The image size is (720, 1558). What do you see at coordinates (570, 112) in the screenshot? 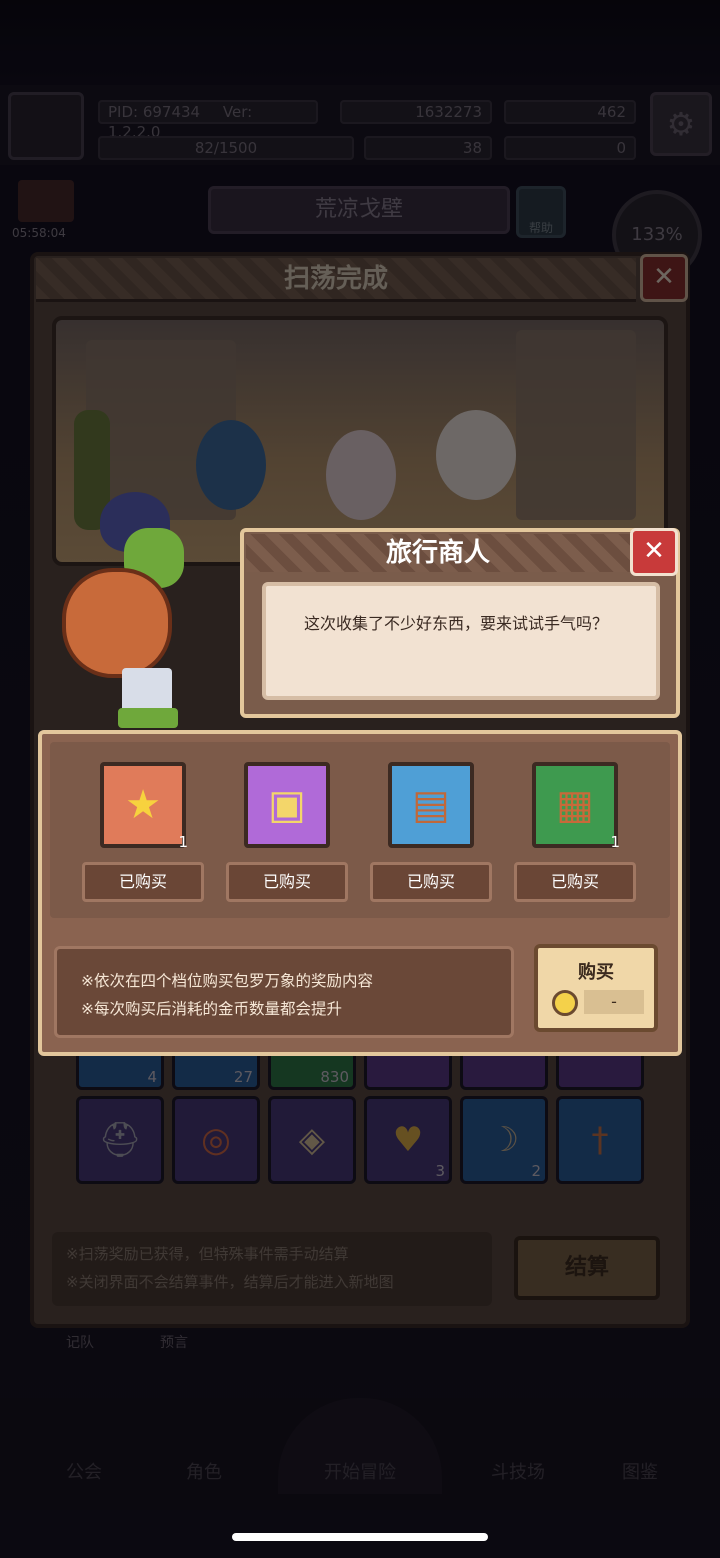
I see `gem-counter: 462` at bounding box center [570, 112].